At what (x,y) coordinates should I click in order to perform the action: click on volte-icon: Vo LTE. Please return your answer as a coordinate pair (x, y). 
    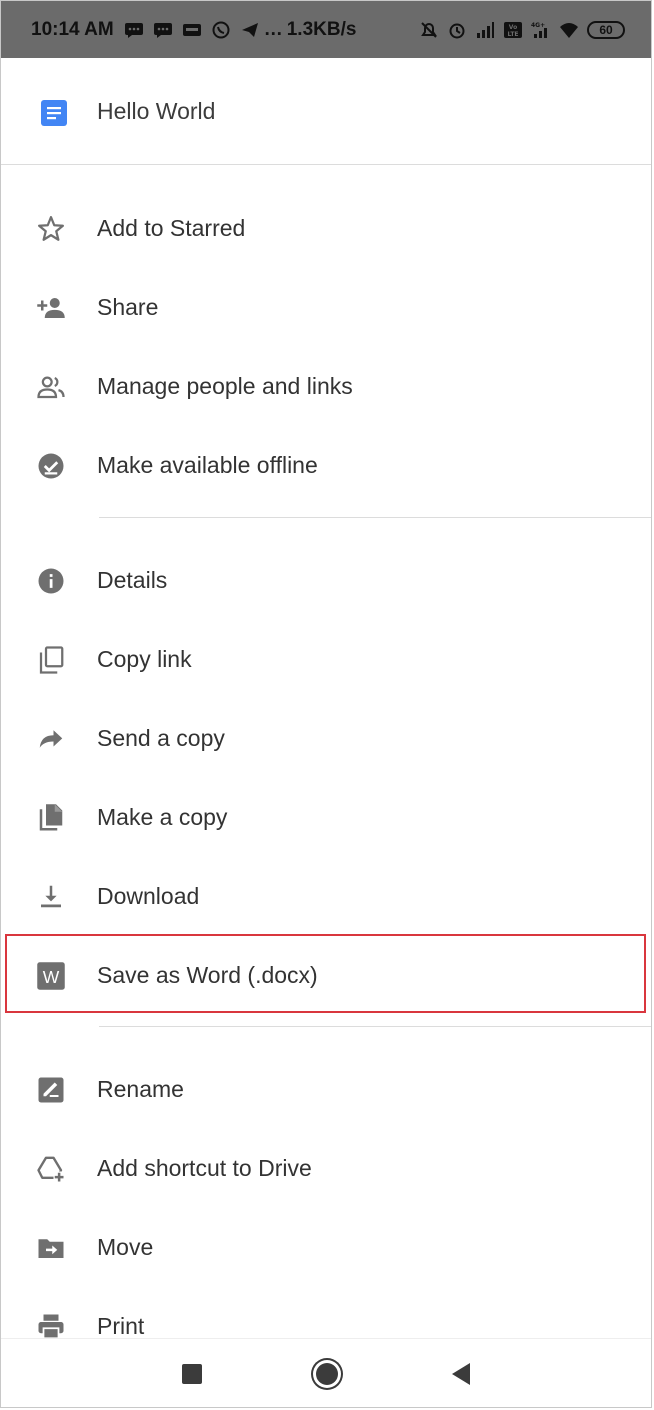
    Looking at the image, I should click on (513, 29).